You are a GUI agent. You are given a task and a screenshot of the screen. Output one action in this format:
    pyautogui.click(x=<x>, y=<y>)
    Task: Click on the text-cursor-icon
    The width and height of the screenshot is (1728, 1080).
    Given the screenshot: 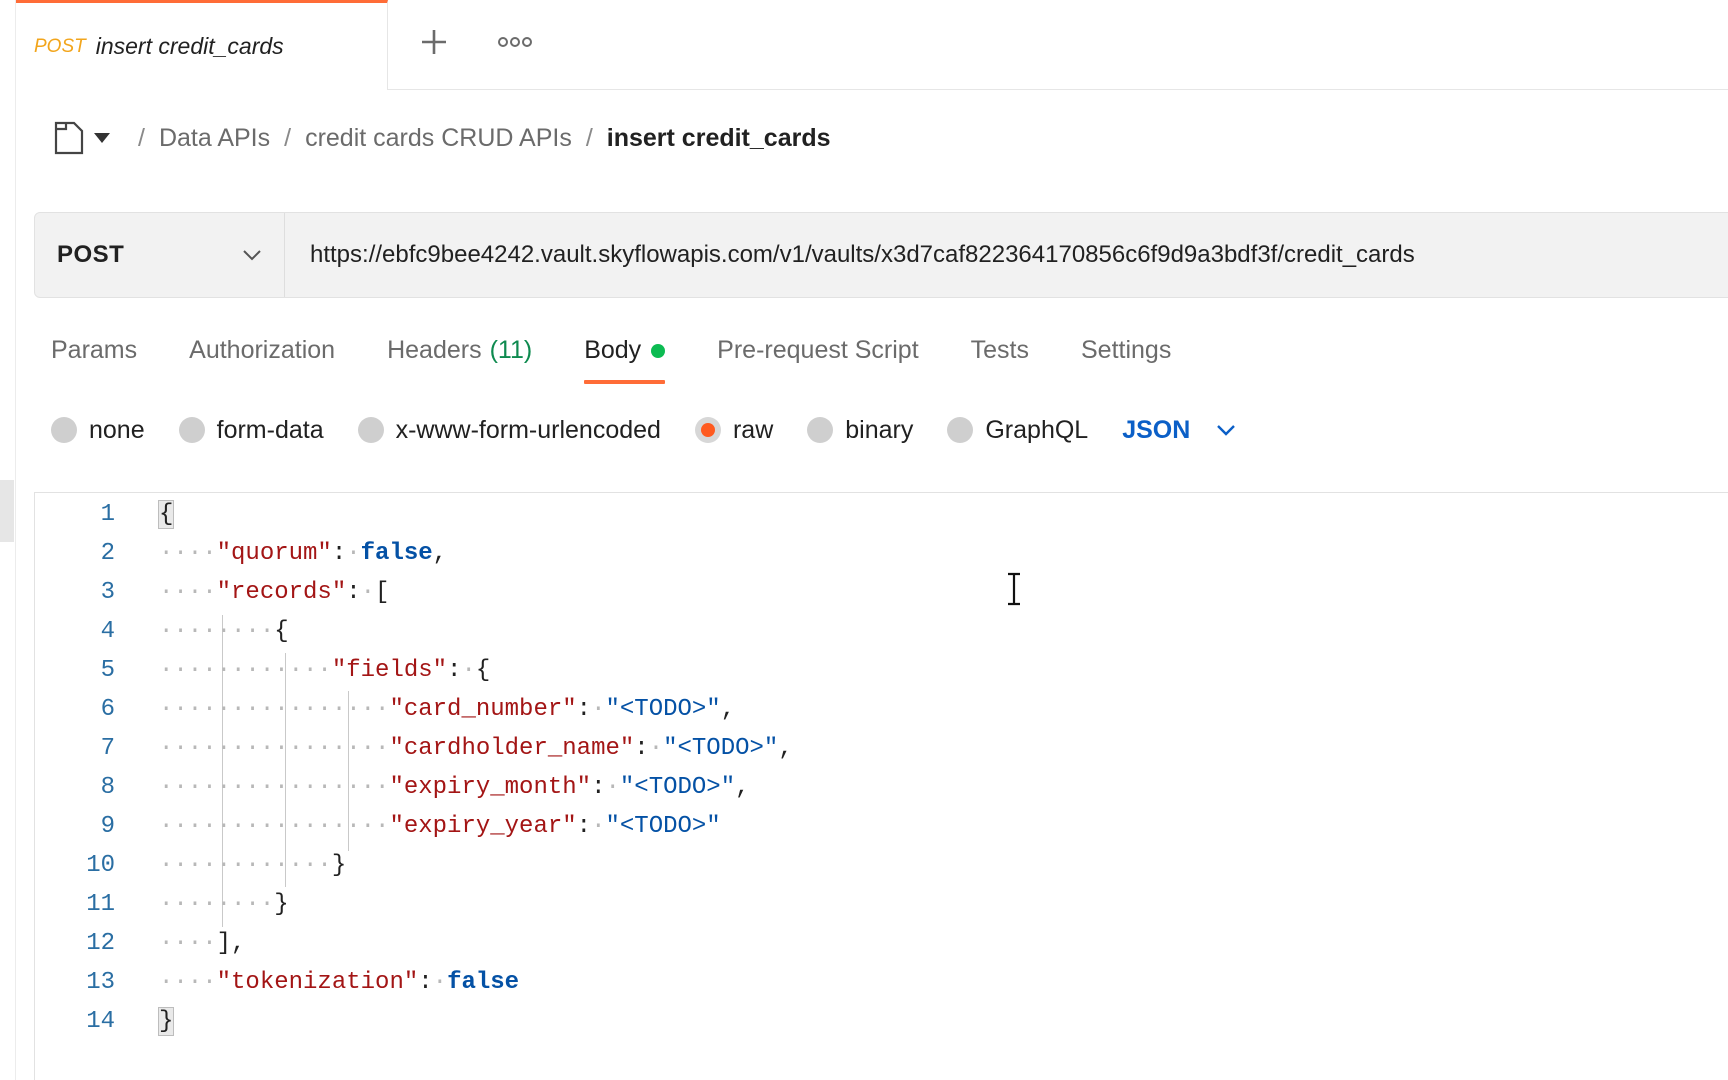 What is the action you would take?
    pyautogui.click(x=1014, y=589)
    